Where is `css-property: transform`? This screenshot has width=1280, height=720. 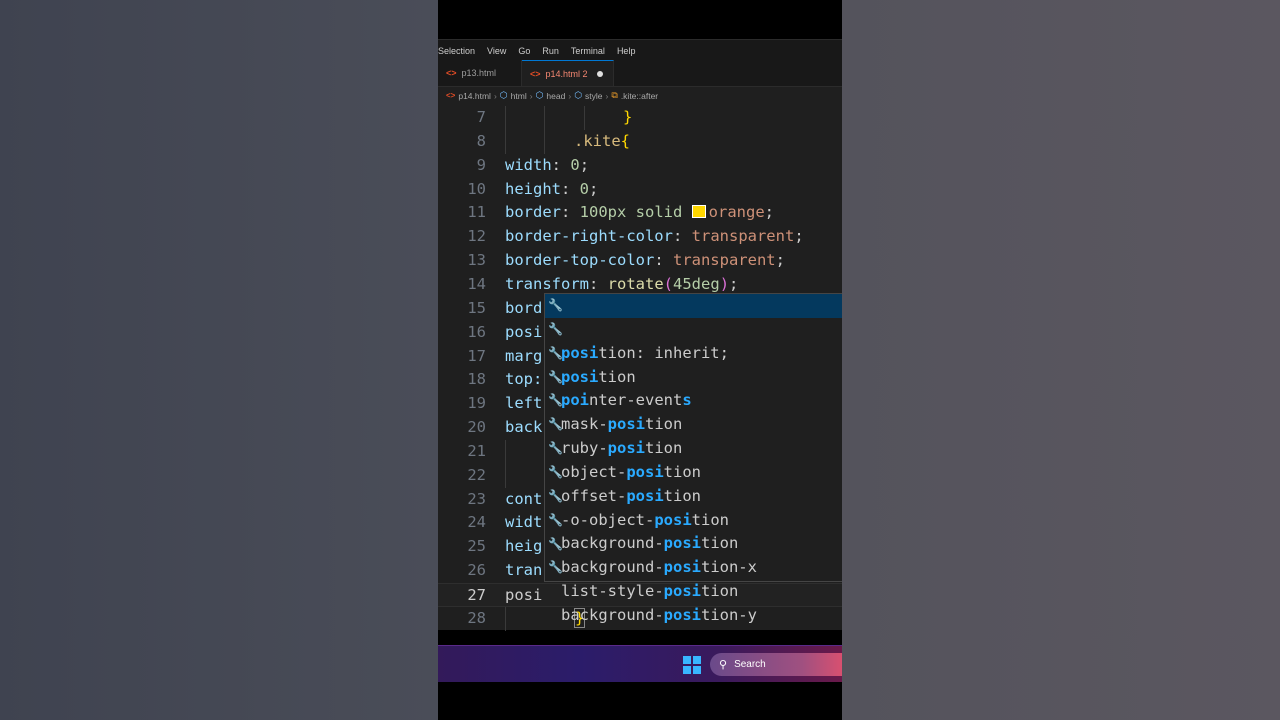 css-property: transform is located at coordinates (547, 283).